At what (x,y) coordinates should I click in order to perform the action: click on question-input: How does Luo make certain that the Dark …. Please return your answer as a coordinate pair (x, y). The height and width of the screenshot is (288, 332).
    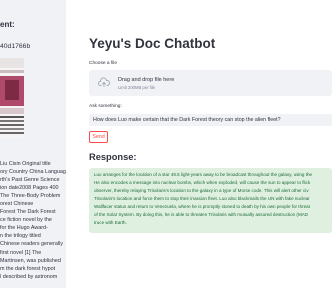
    Looking at the image, I should click on (210, 120).